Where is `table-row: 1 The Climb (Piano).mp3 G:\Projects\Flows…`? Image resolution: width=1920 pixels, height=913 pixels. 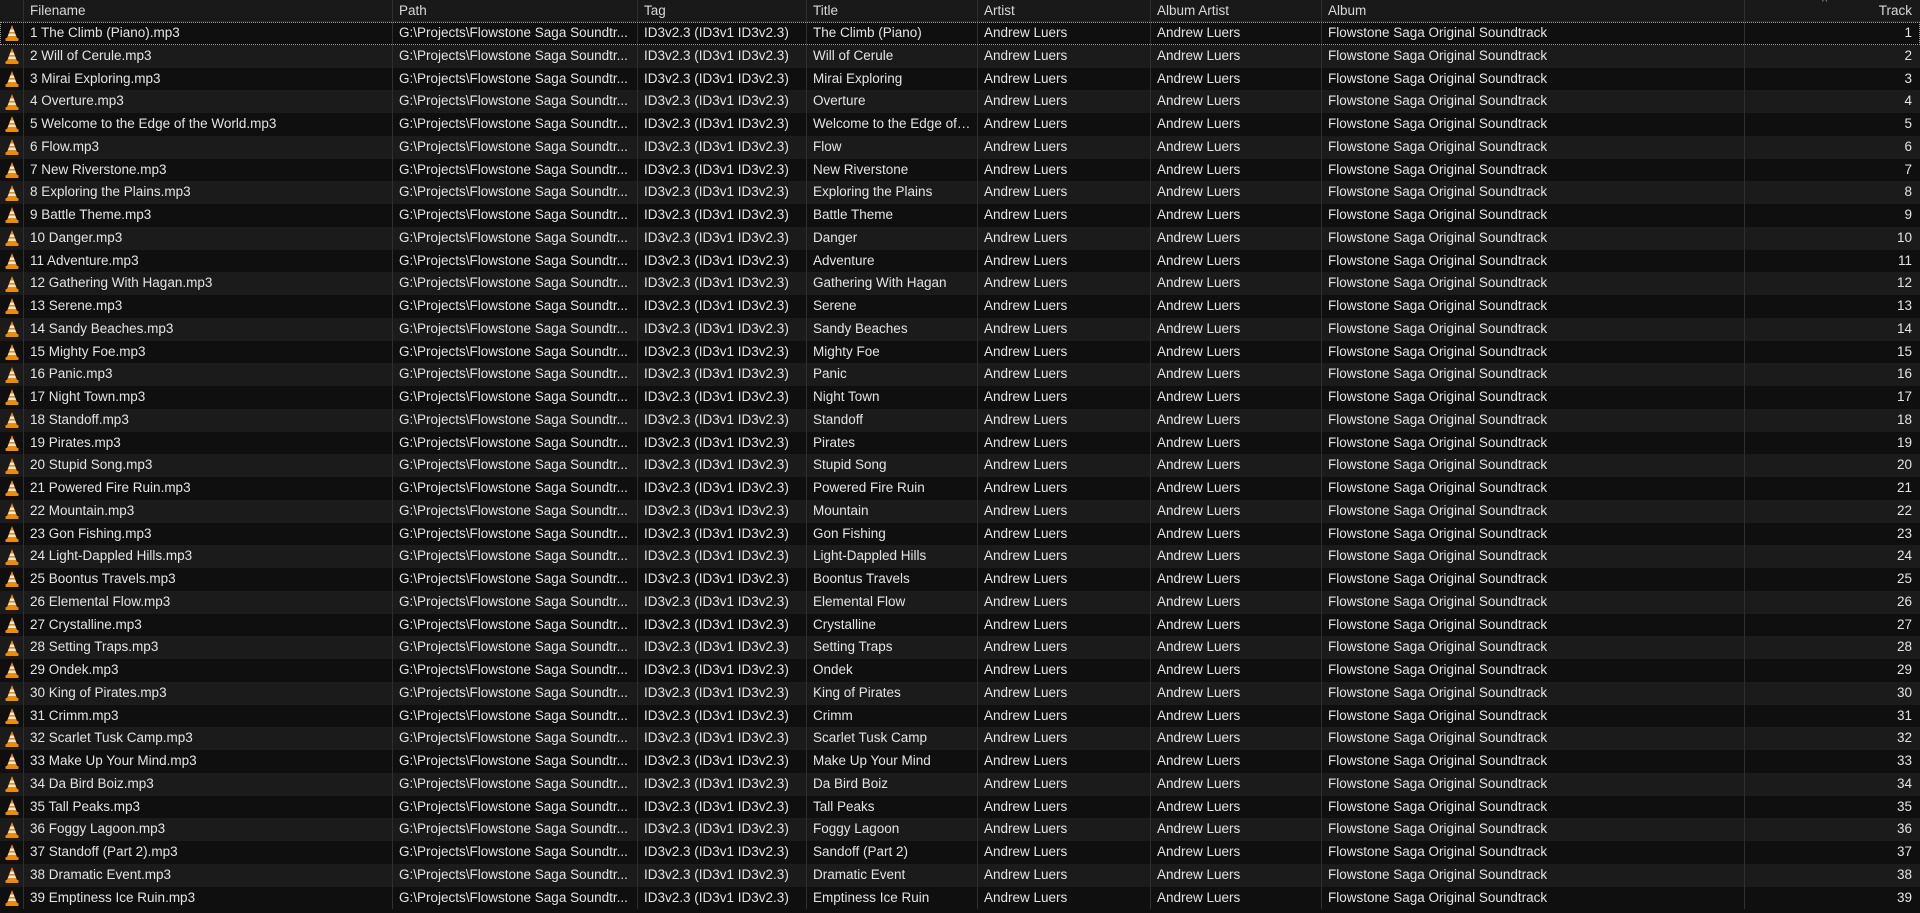
table-row: 1 The Climb (Piano).mp3 G:\Projects\Flows… is located at coordinates (960, 33).